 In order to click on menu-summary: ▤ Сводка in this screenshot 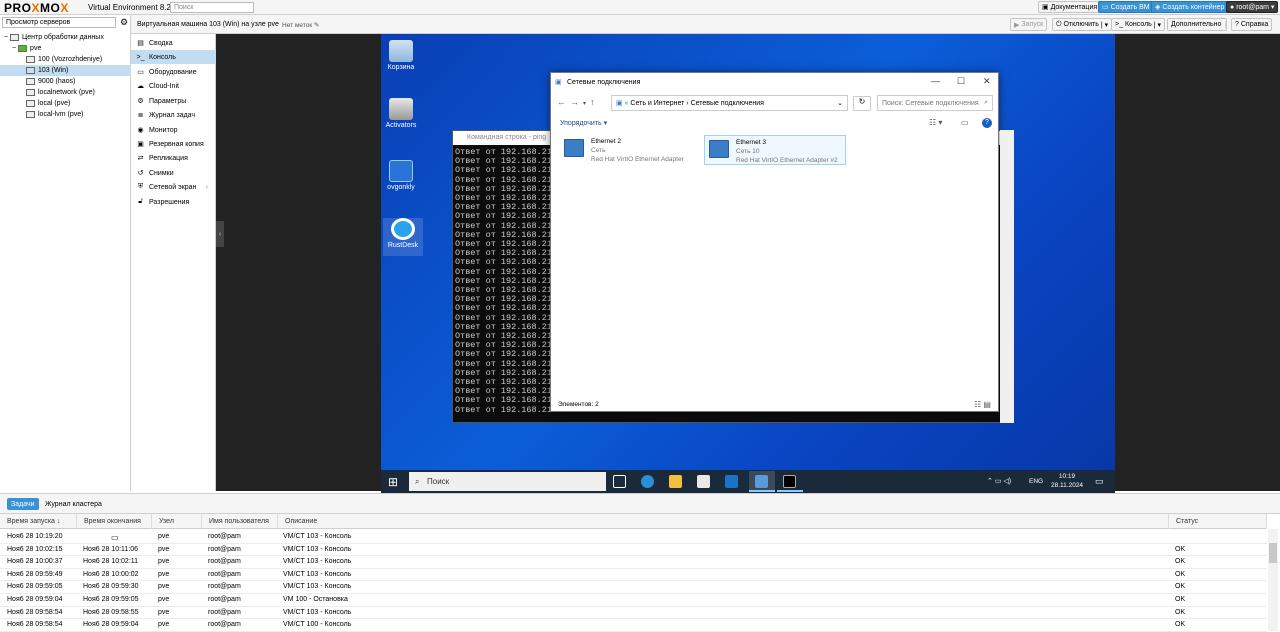, I will do `click(173, 43)`.